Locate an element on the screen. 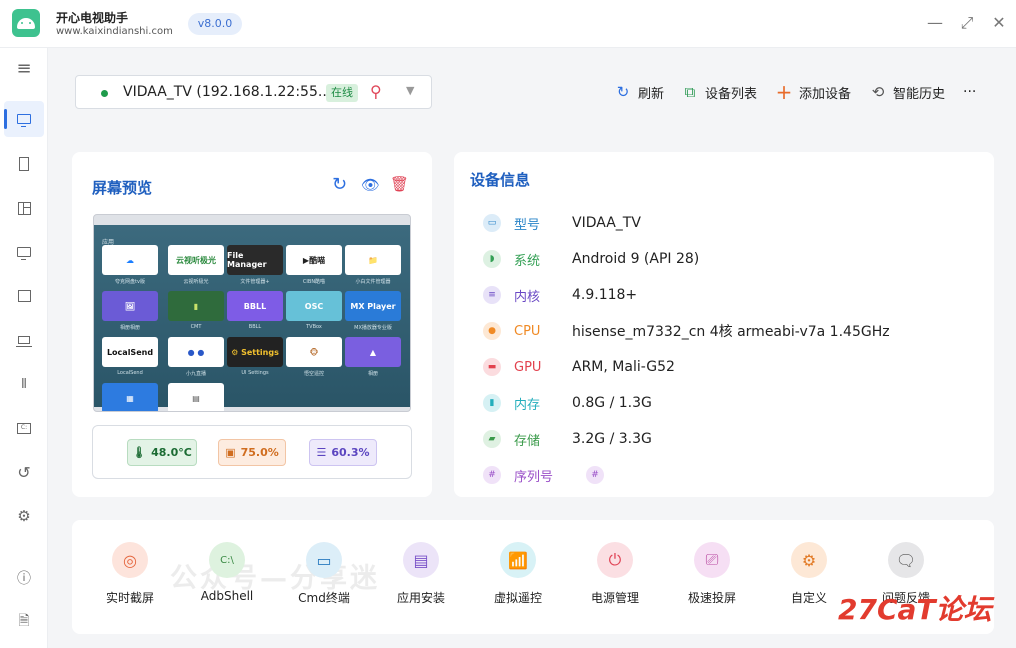  tool-button: ⎚ 极速投屏 is located at coordinates (712, 577).